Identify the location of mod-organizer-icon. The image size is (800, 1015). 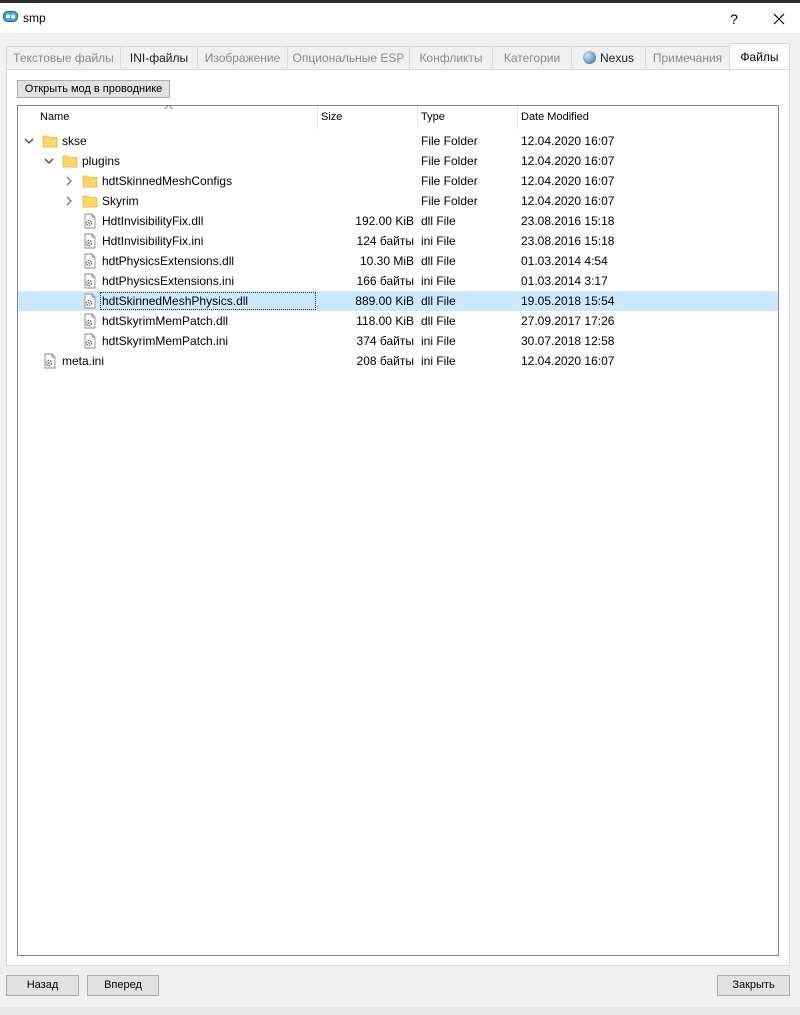
(10, 16).